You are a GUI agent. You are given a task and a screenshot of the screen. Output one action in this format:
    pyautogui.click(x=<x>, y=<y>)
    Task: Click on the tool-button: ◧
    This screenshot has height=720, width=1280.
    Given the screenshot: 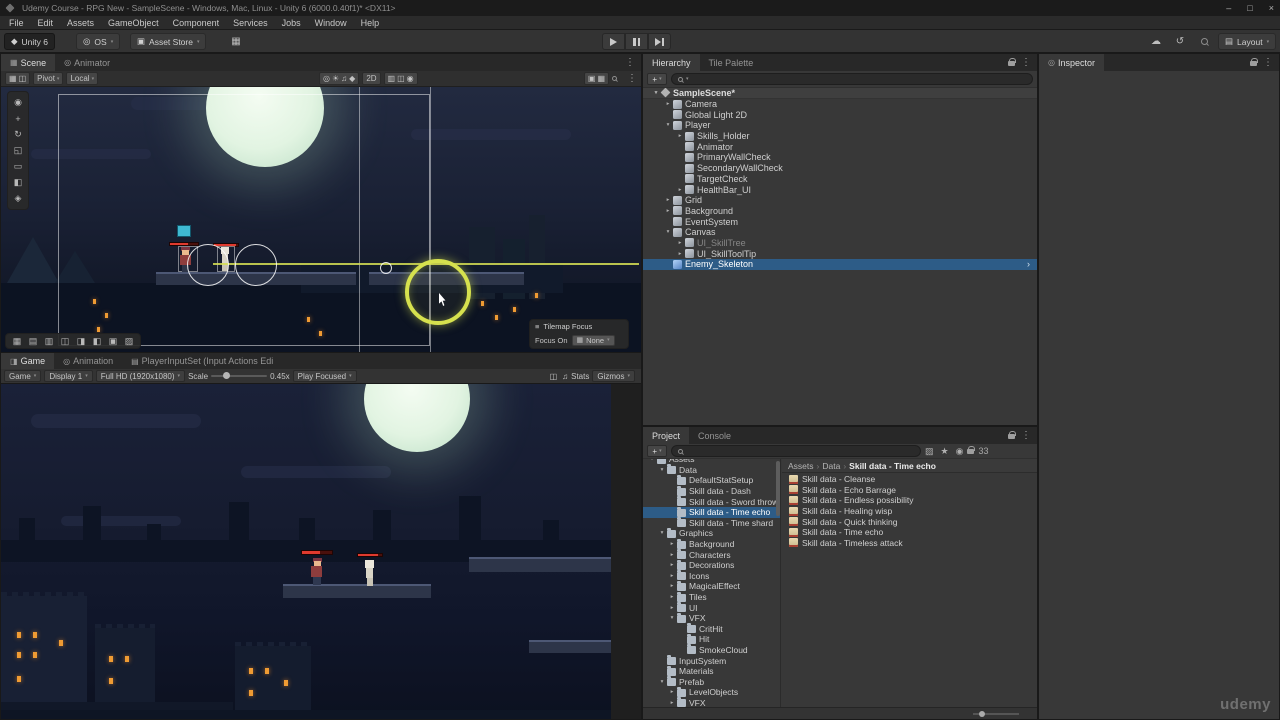 What is the action you would take?
    pyautogui.click(x=18, y=182)
    